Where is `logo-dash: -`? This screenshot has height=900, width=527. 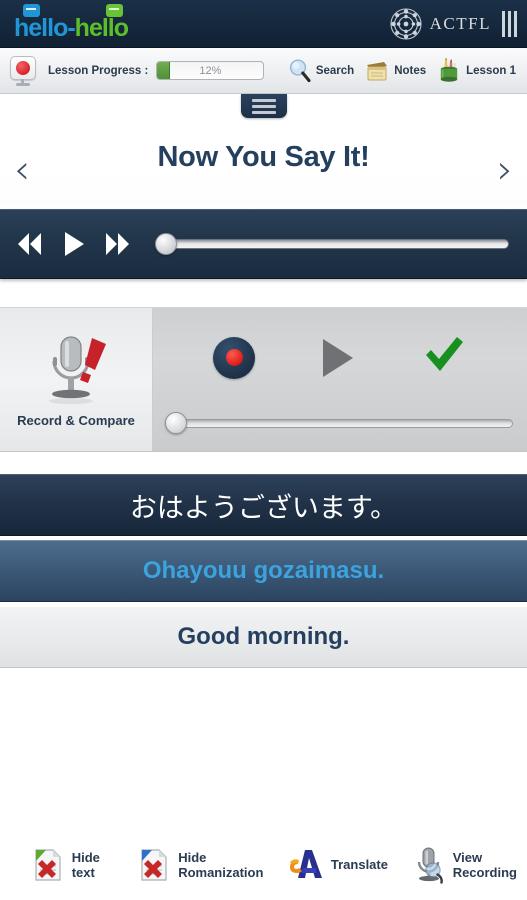 logo-dash: - is located at coordinates (71, 27).